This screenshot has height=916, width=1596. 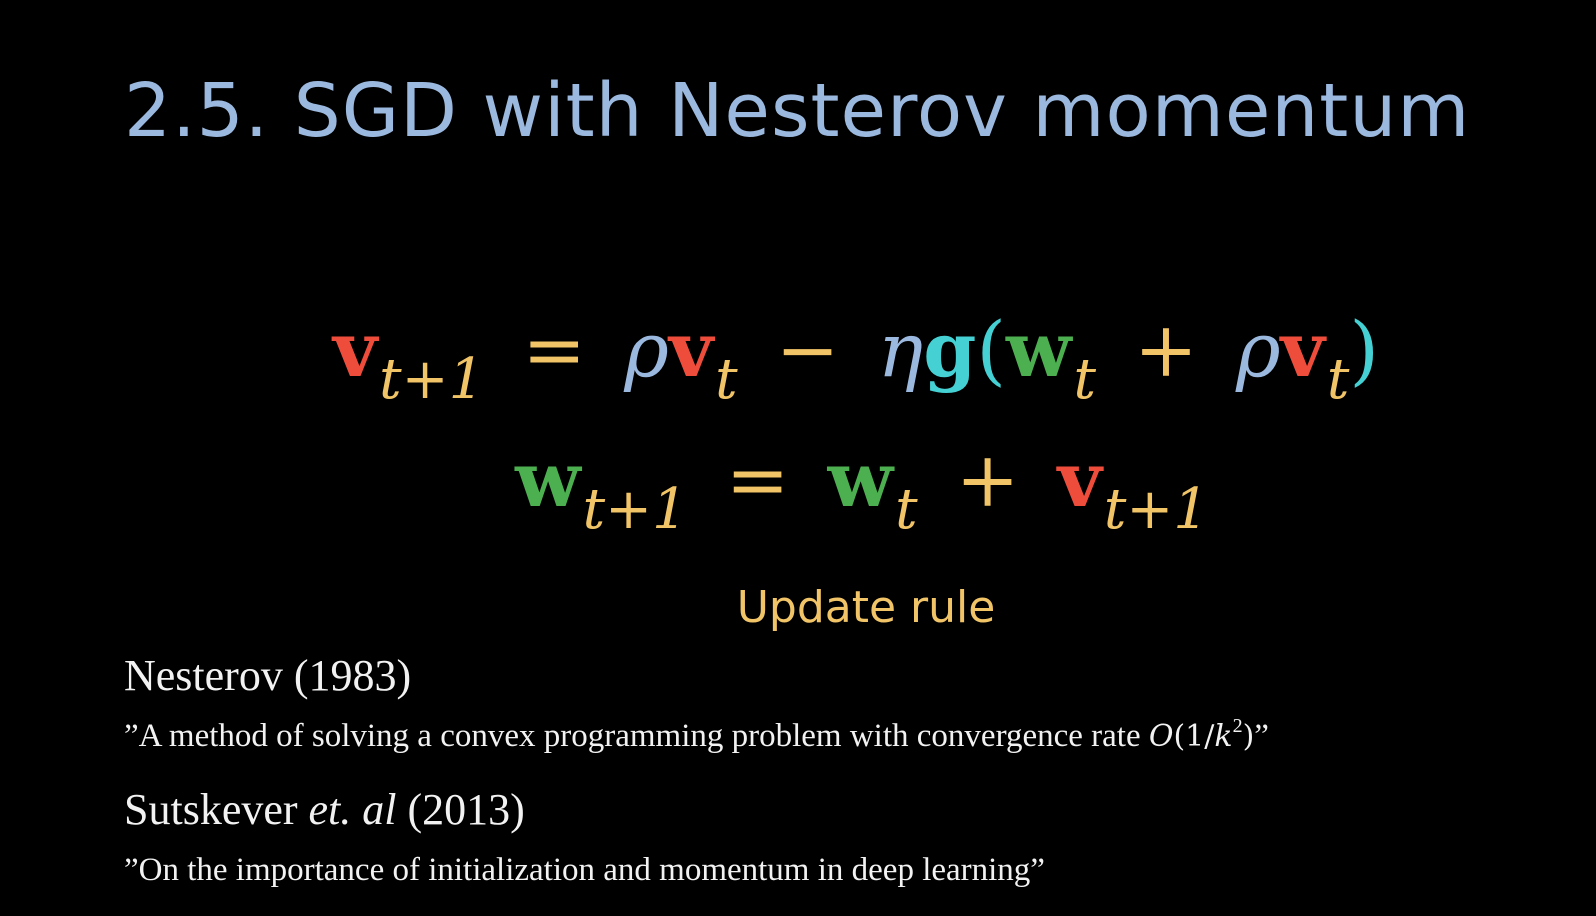 I want to click on reference-year: (2013), so click(x=466, y=809).